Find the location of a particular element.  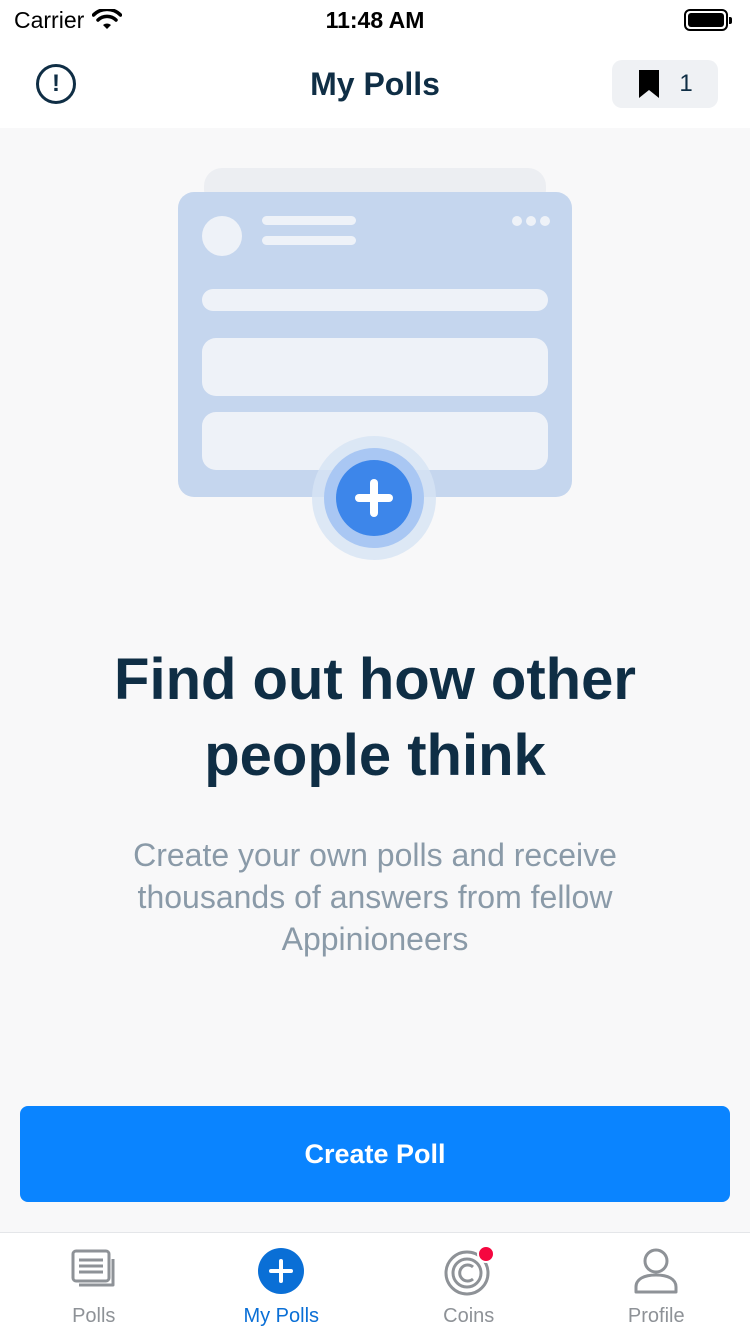

carrier-label: Carrier is located at coordinates (49, 19).